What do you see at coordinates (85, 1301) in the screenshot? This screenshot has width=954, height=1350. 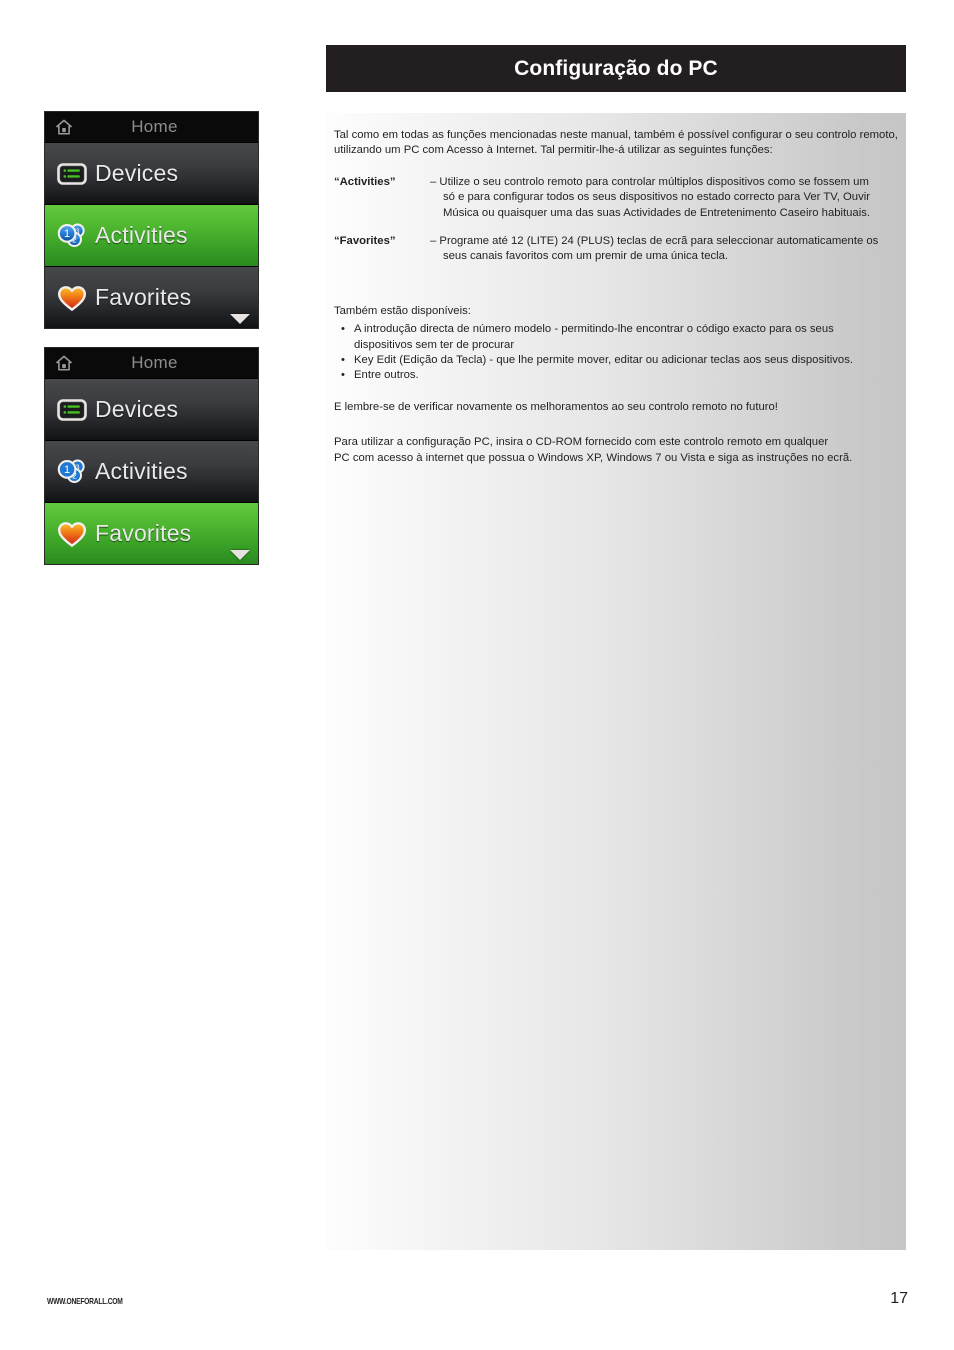 I see `footer-website-url: WWW.ONEFORALL.COM` at bounding box center [85, 1301].